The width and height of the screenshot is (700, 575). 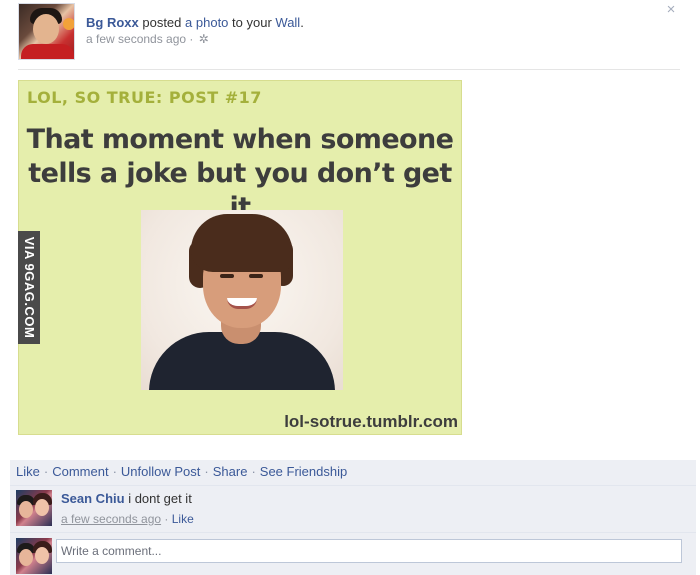 What do you see at coordinates (162, 22) in the screenshot?
I see `post-verb: posted` at bounding box center [162, 22].